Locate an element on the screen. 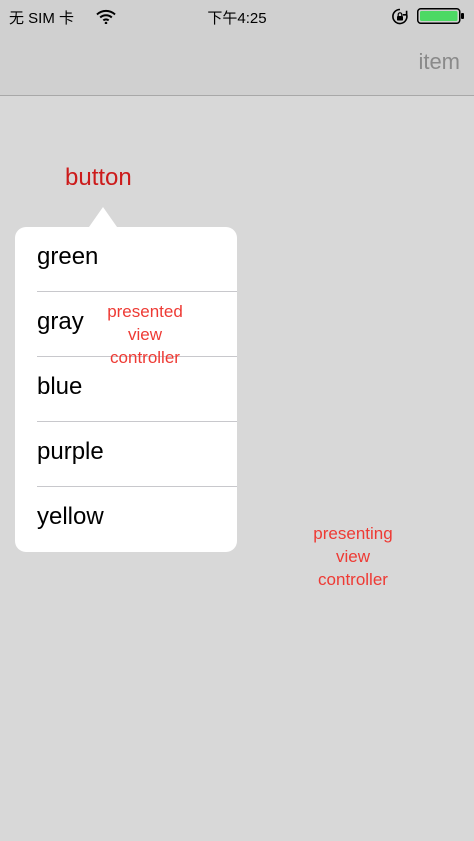 This screenshot has height=841, width=474. popover-trigger-button: button is located at coordinates (98, 178).